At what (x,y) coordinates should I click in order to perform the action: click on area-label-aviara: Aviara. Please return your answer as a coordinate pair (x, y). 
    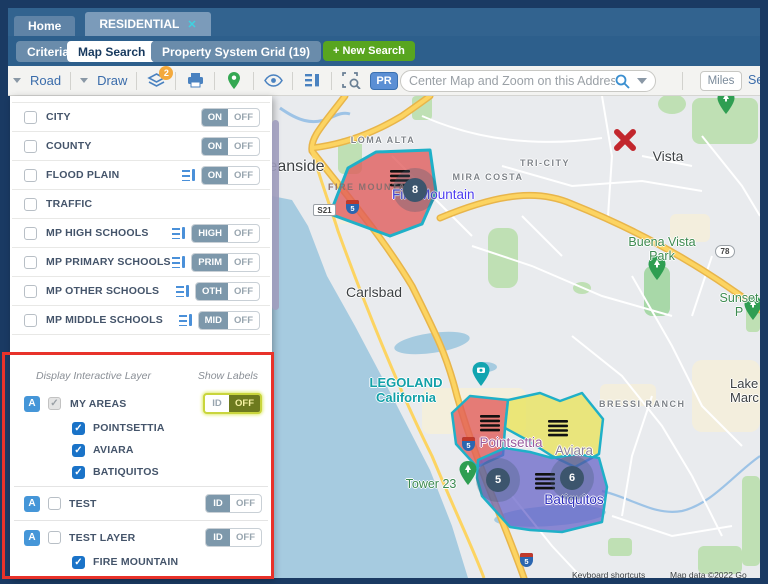
    Looking at the image, I should click on (574, 450).